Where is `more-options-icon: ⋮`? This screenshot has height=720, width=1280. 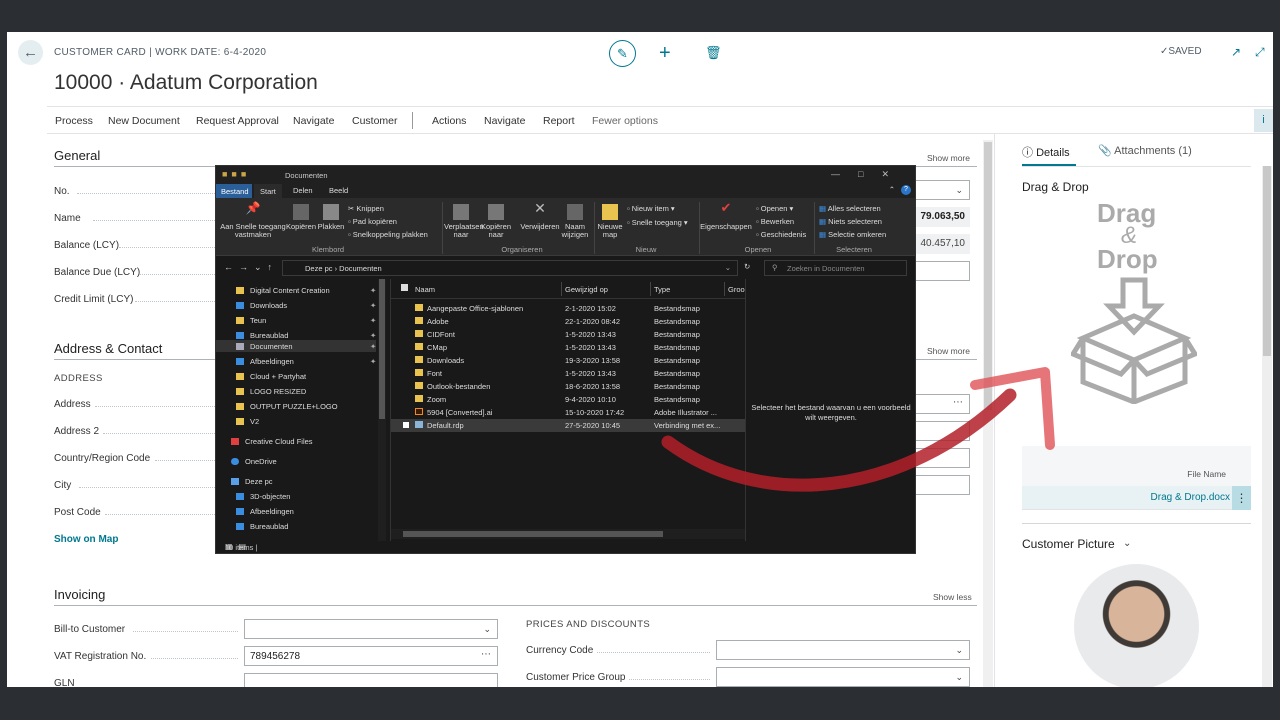 more-options-icon: ⋮ is located at coordinates (1241, 498).